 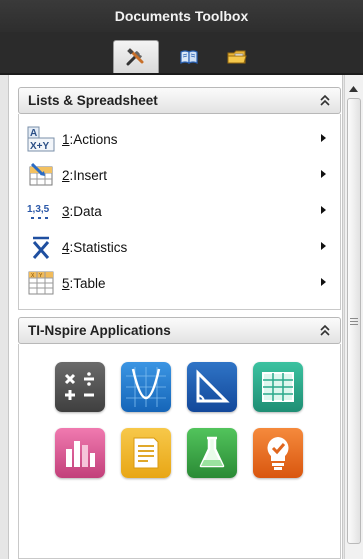 I want to click on table-icon: X Y, so click(x=41, y=283).